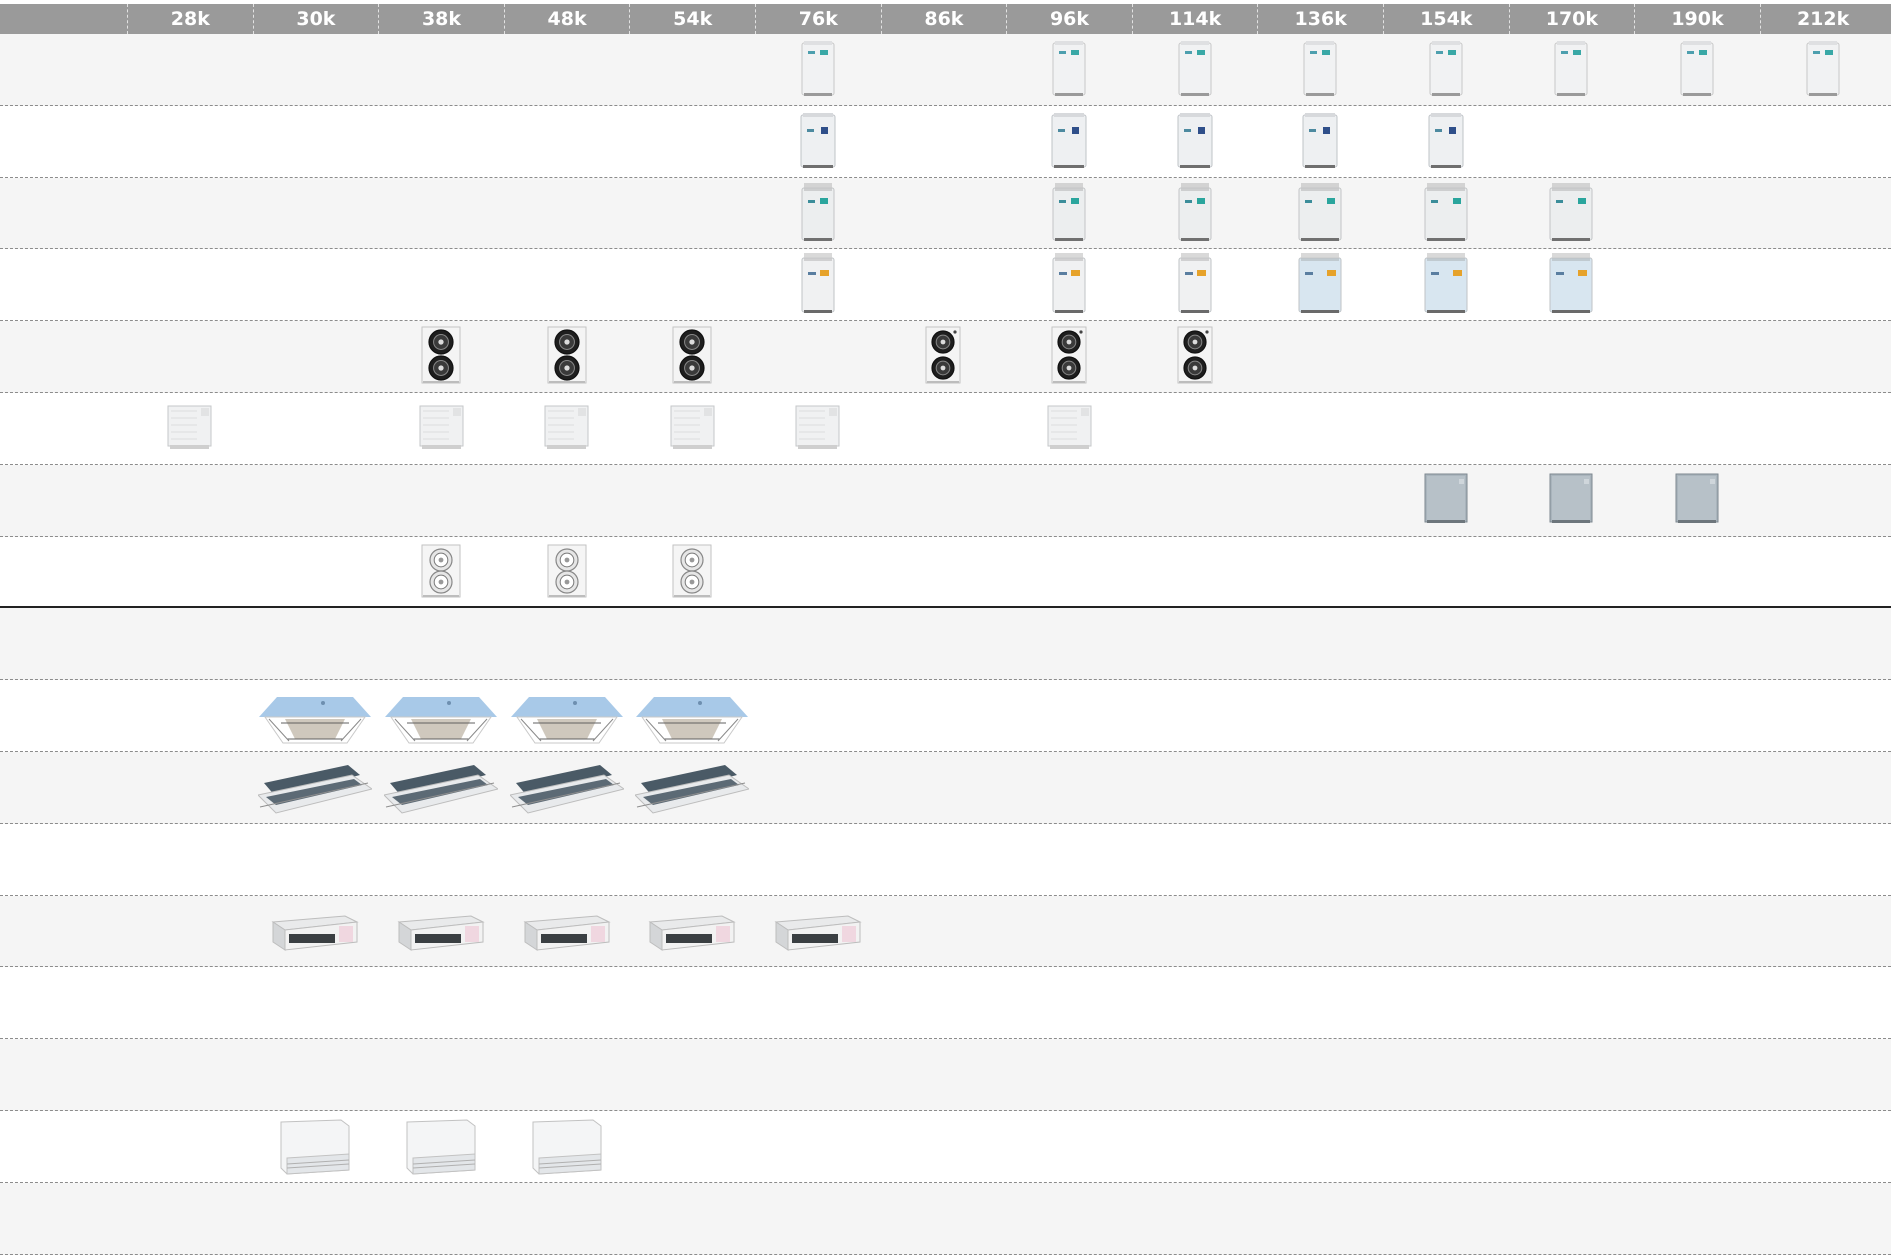  What do you see at coordinates (441, 19) in the screenshot?
I see `capacity-column-header: 38k` at bounding box center [441, 19].